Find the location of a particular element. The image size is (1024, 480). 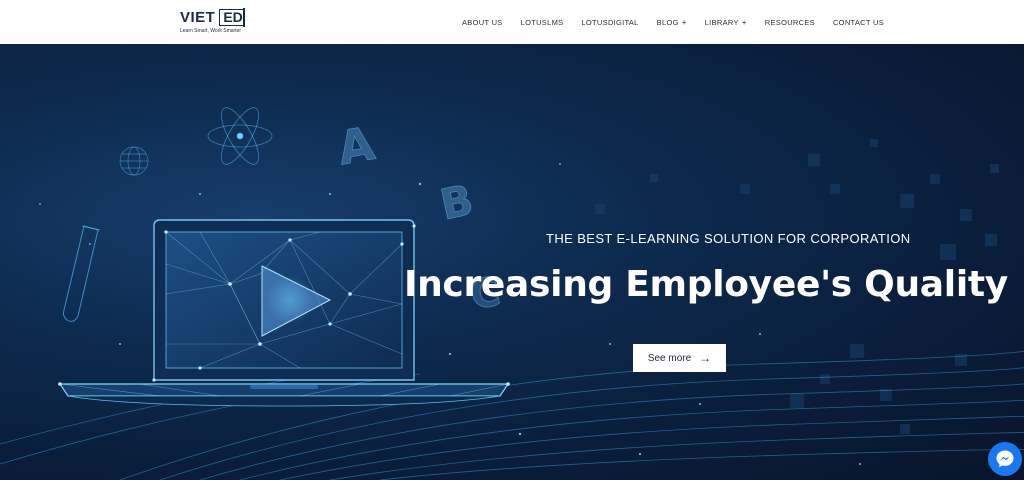

nav-label: LOTUSLMS is located at coordinates (542, 22).